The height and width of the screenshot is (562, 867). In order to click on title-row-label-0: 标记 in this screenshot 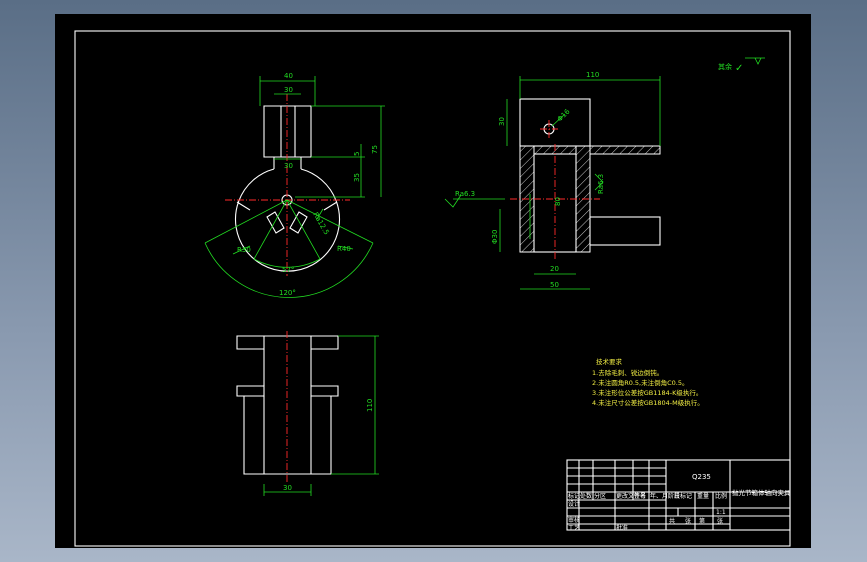, I will do `click(574, 496)`.